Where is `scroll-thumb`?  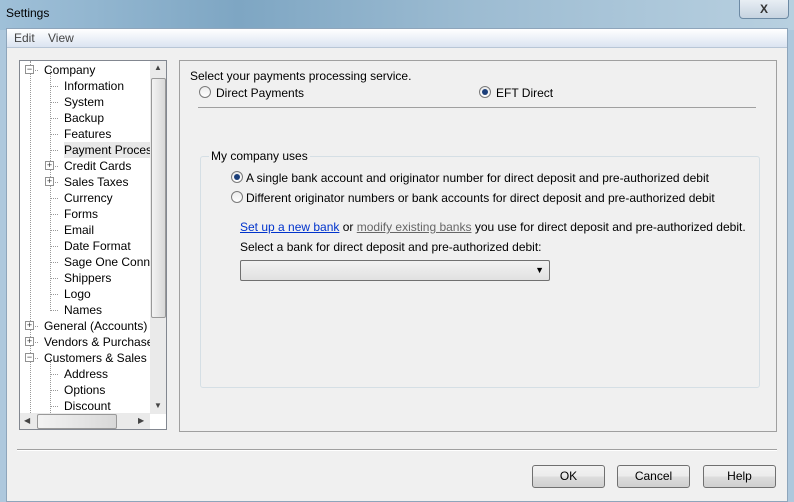 scroll-thumb is located at coordinates (158, 198).